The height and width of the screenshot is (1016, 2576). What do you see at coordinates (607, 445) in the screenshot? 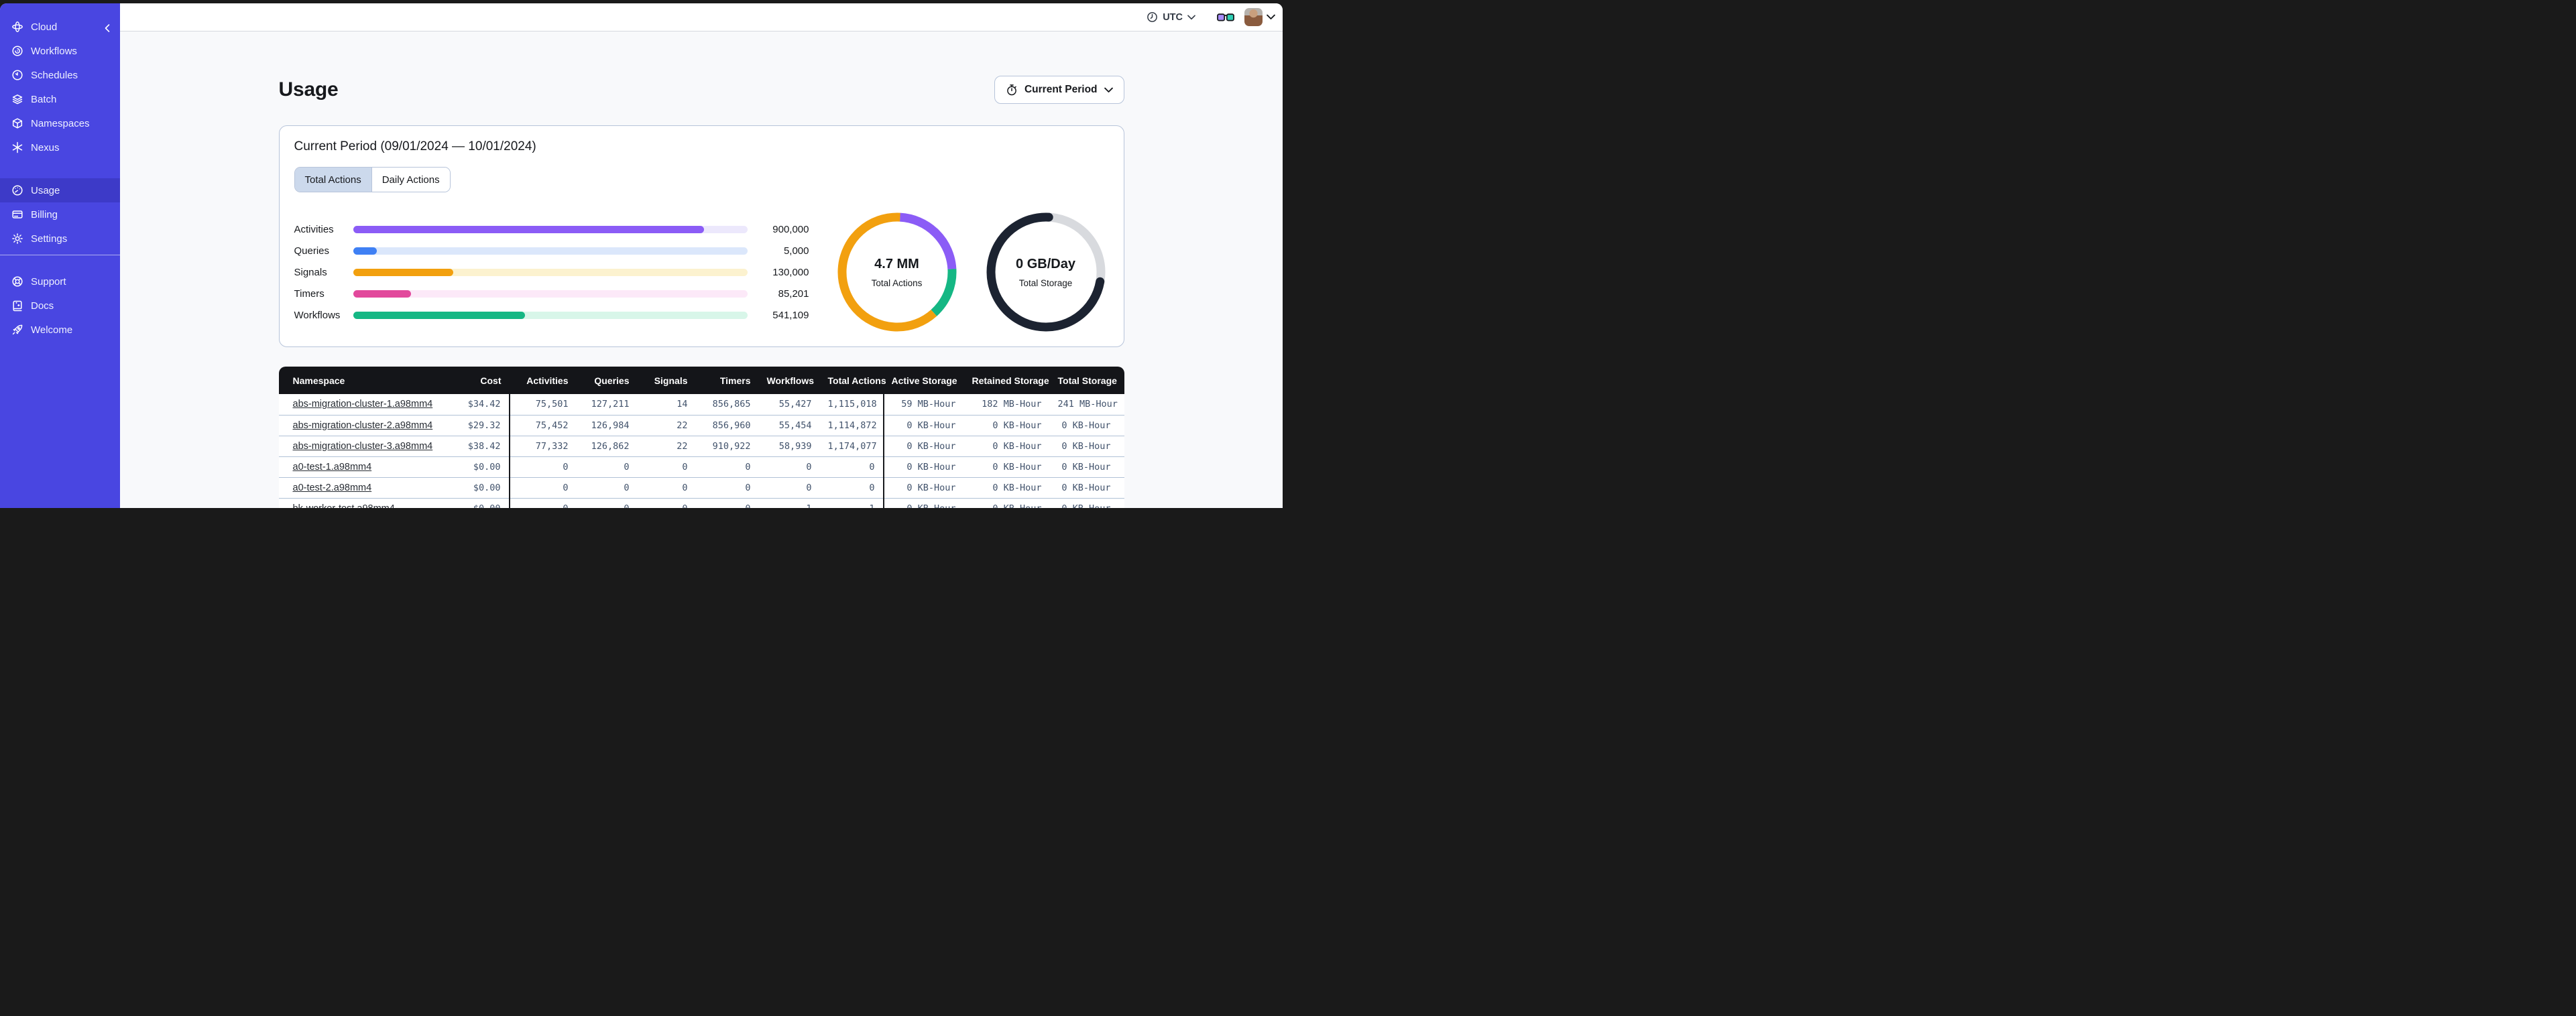
I see `cell-queries: 126,862` at bounding box center [607, 445].